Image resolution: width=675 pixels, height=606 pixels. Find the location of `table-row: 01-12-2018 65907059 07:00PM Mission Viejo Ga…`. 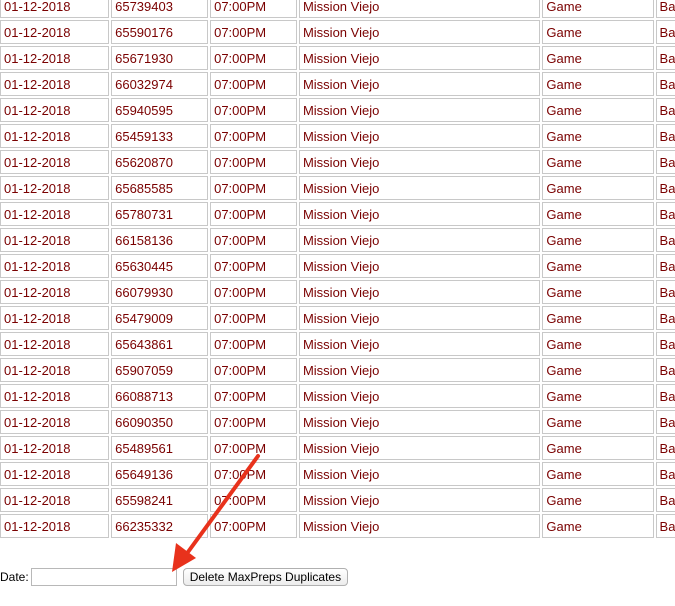

table-row: 01-12-2018 65907059 07:00PM Mission Viejo Ga… is located at coordinates (337, 370).